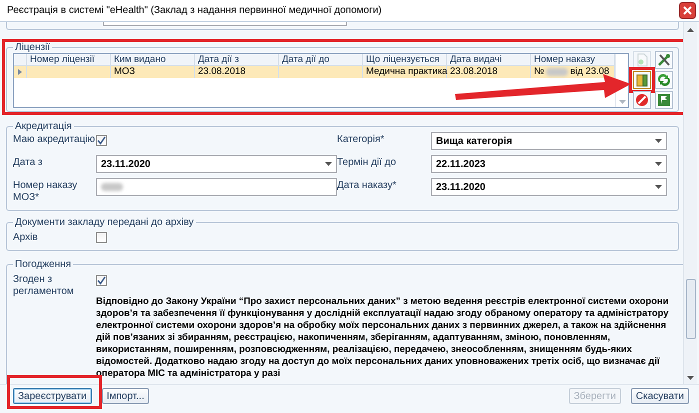  What do you see at coordinates (104, 222) in the screenshot?
I see `group-legend: Документи закладу передані до архіву` at bounding box center [104, 222].